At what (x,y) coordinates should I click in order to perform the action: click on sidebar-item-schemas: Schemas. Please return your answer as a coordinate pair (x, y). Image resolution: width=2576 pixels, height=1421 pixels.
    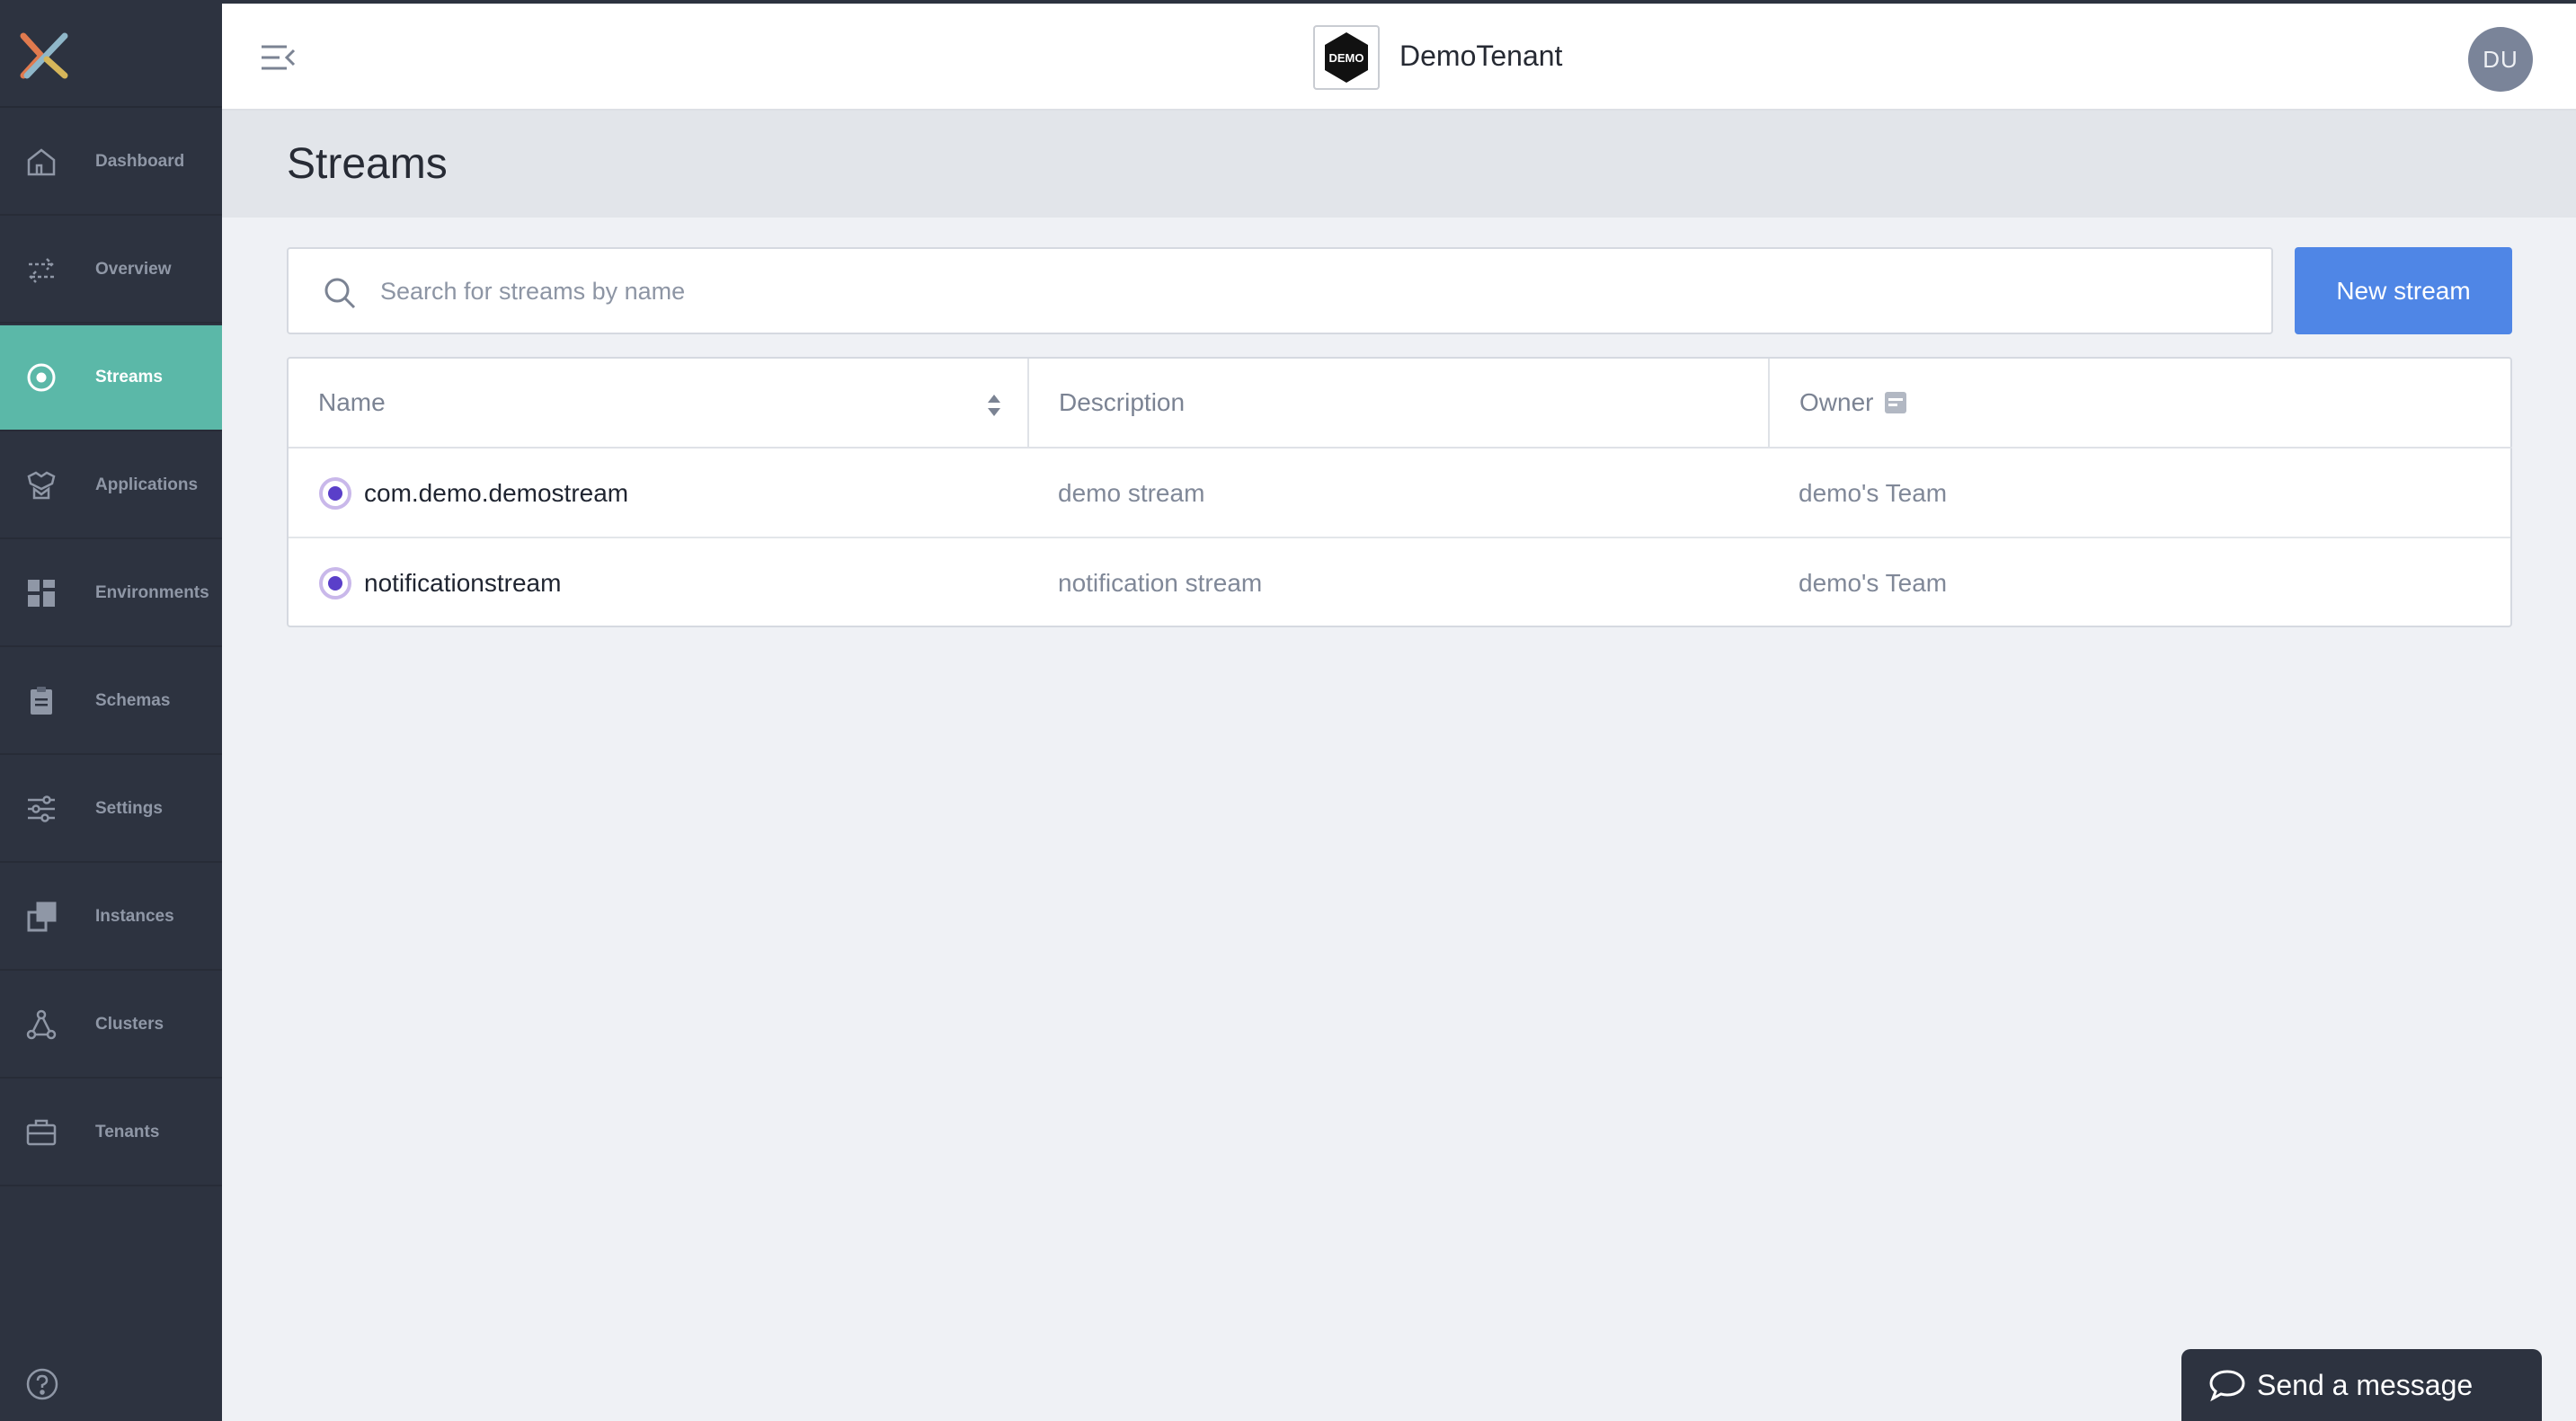
    Looking at the image, I should click on (111, 702).